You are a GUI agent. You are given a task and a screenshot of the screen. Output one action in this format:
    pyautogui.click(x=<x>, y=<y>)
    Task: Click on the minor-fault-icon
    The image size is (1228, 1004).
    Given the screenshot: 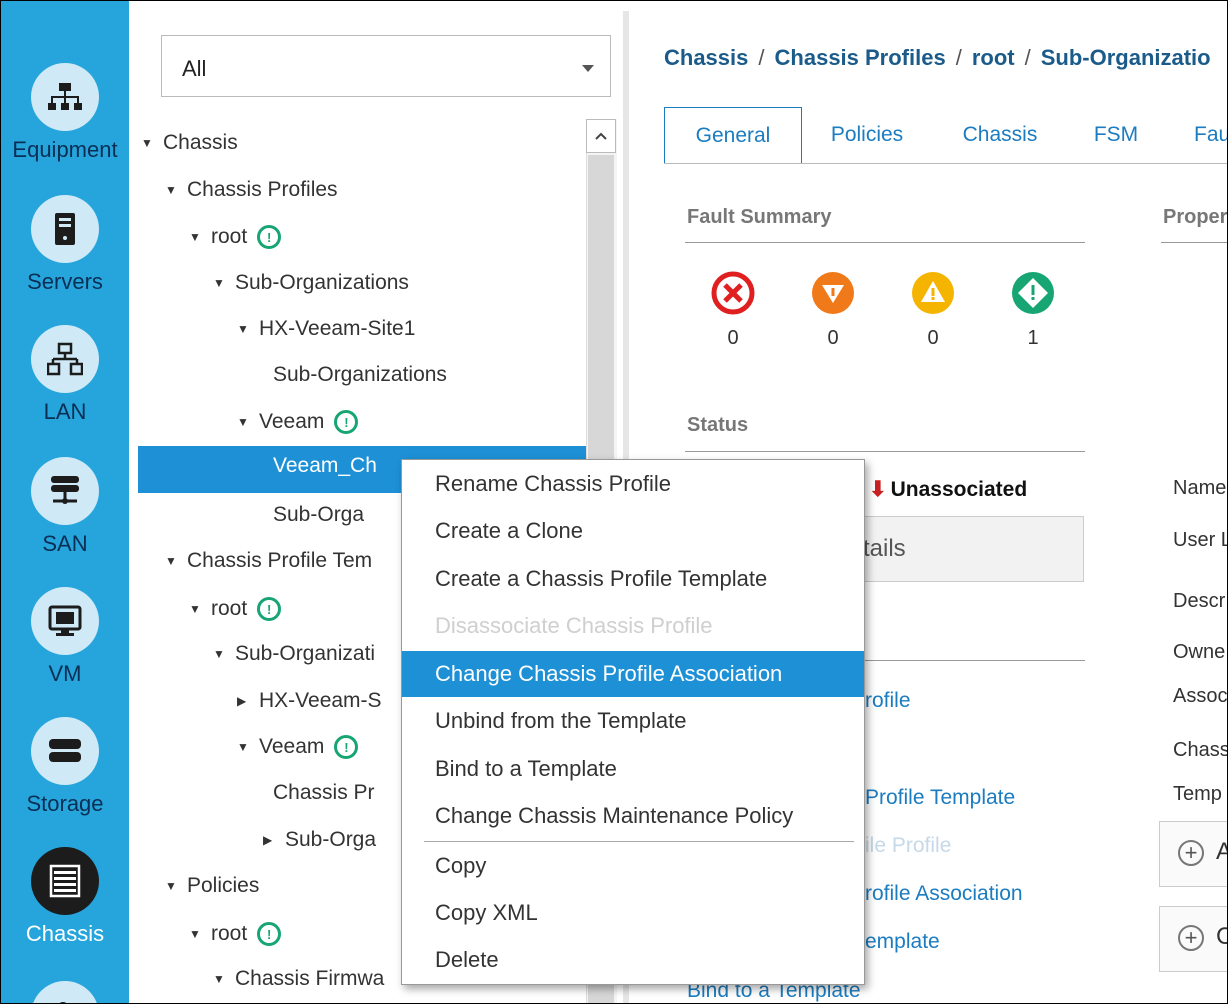 What is the action you would take?
    pyautogui.click(x=933, y=293)
    